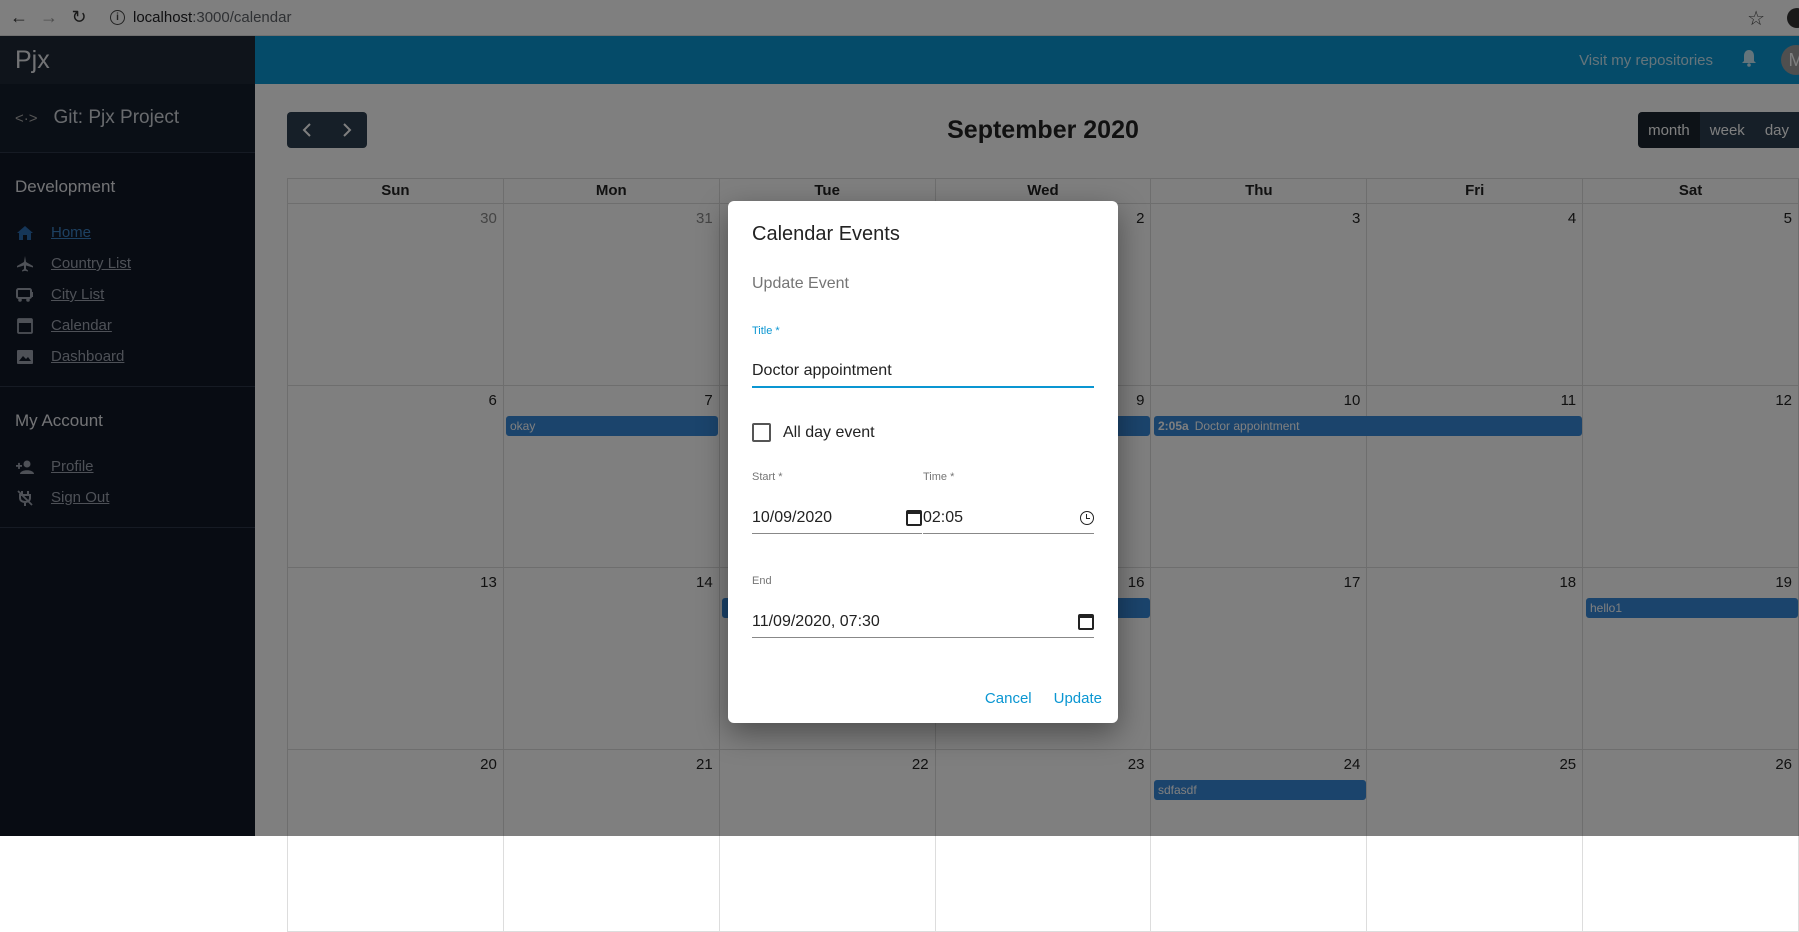 This screenshot has height=932, width=1799. What do you see at coordinates (800, 283) in the screenshot?
I see `dialog-subtitle: Update Event` at bounding box center [800, 283].